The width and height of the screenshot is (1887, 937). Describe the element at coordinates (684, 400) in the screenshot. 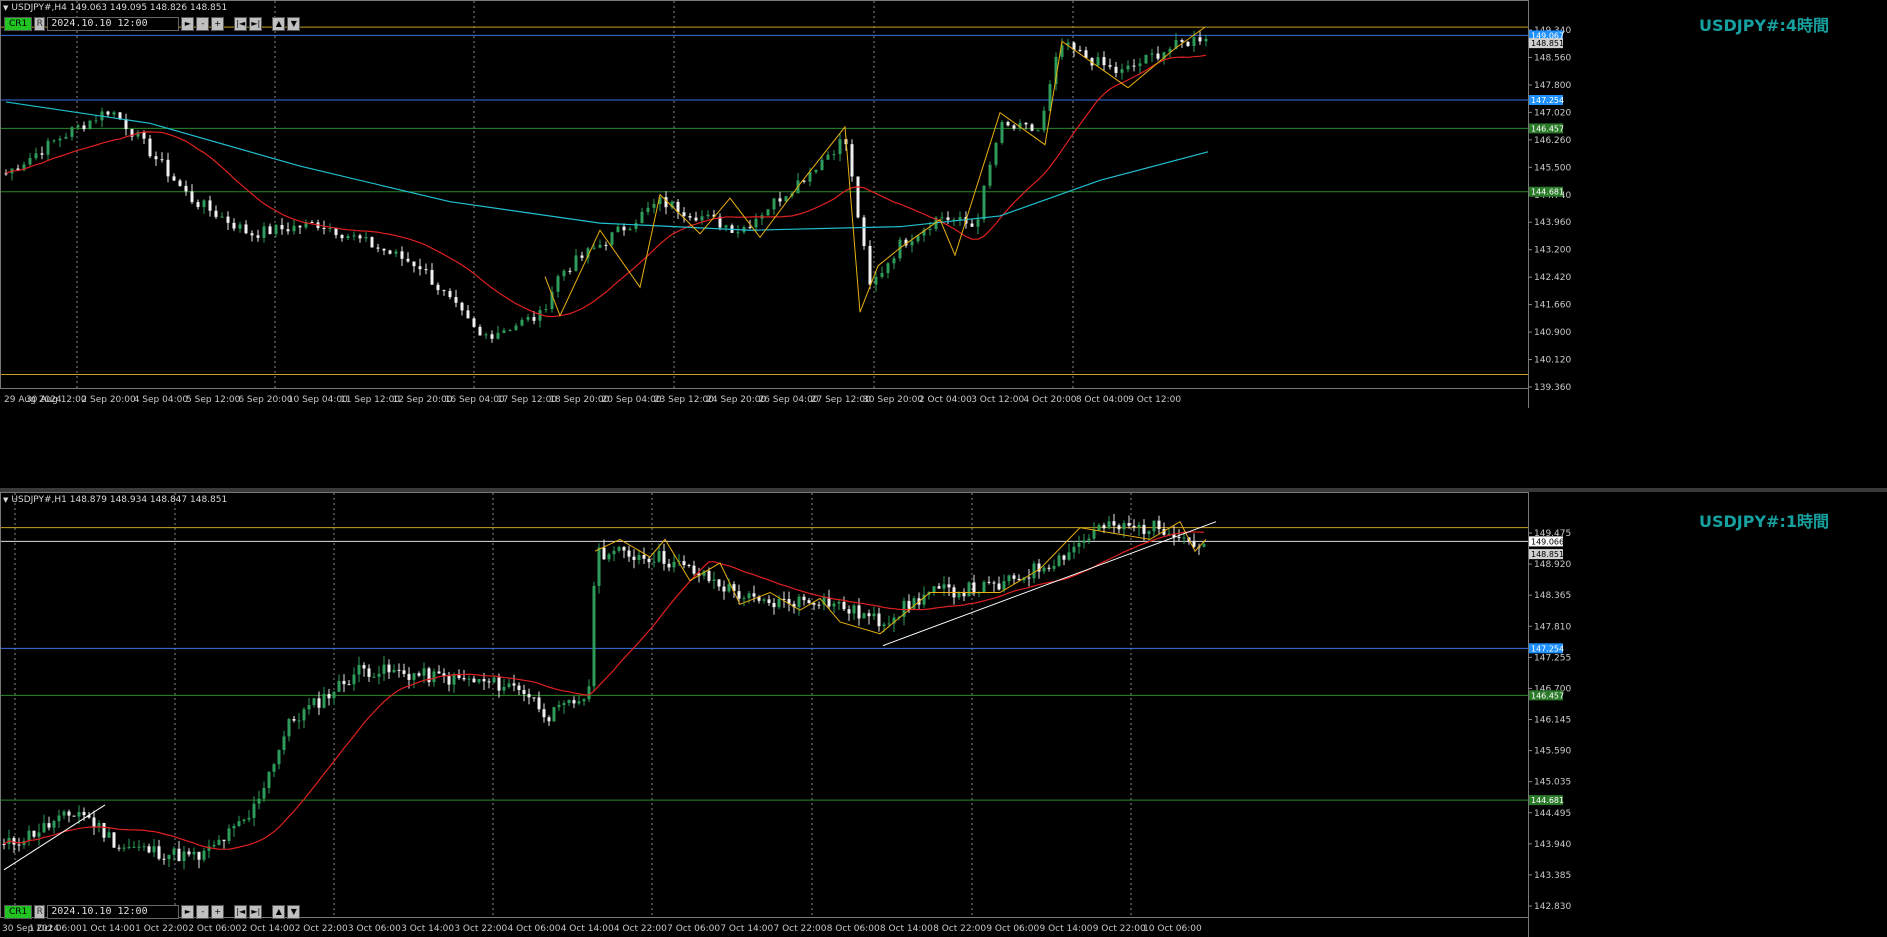

I see `time-tick-label: 23 Sep 12:00` at that location.